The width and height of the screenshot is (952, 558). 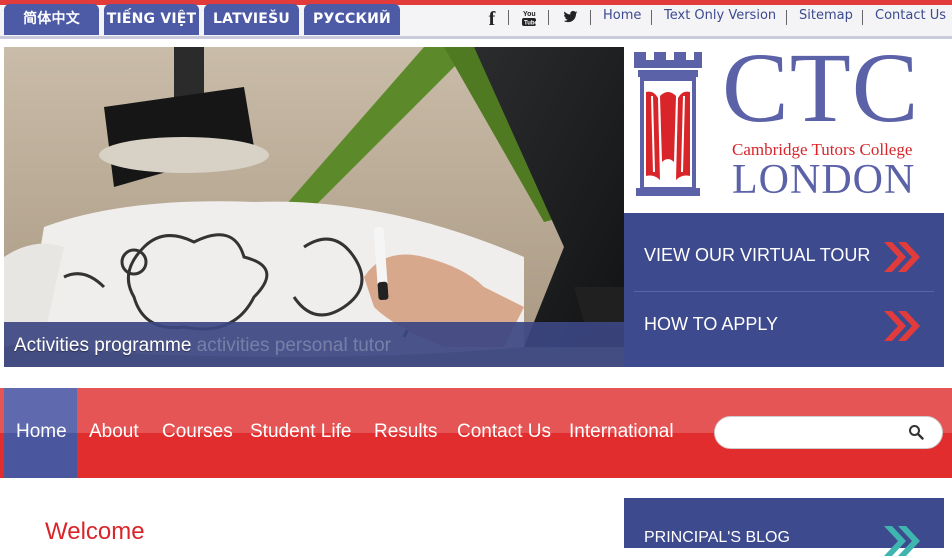 What do you see at coordinates (757, 260) in the screenshot?
I see `virtual-tour-link: VIEW OUR VIRTUAL TOUR` at bounding box center [757, 260].